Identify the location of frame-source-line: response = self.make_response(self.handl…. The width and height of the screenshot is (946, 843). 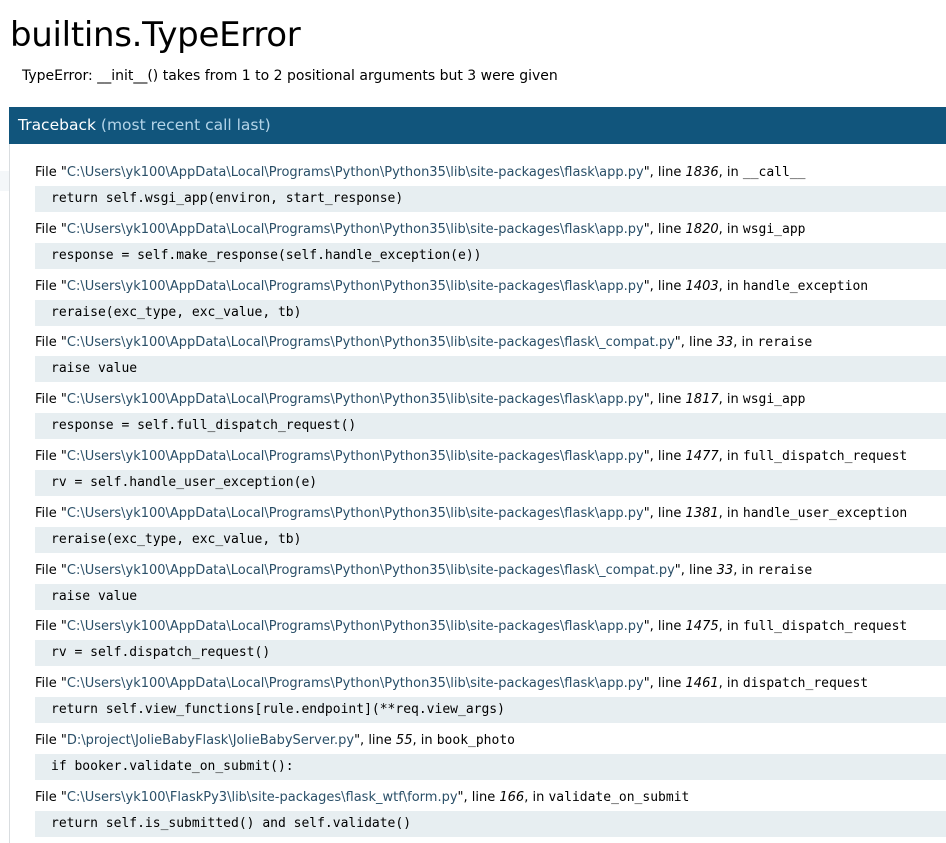
(490, 255).